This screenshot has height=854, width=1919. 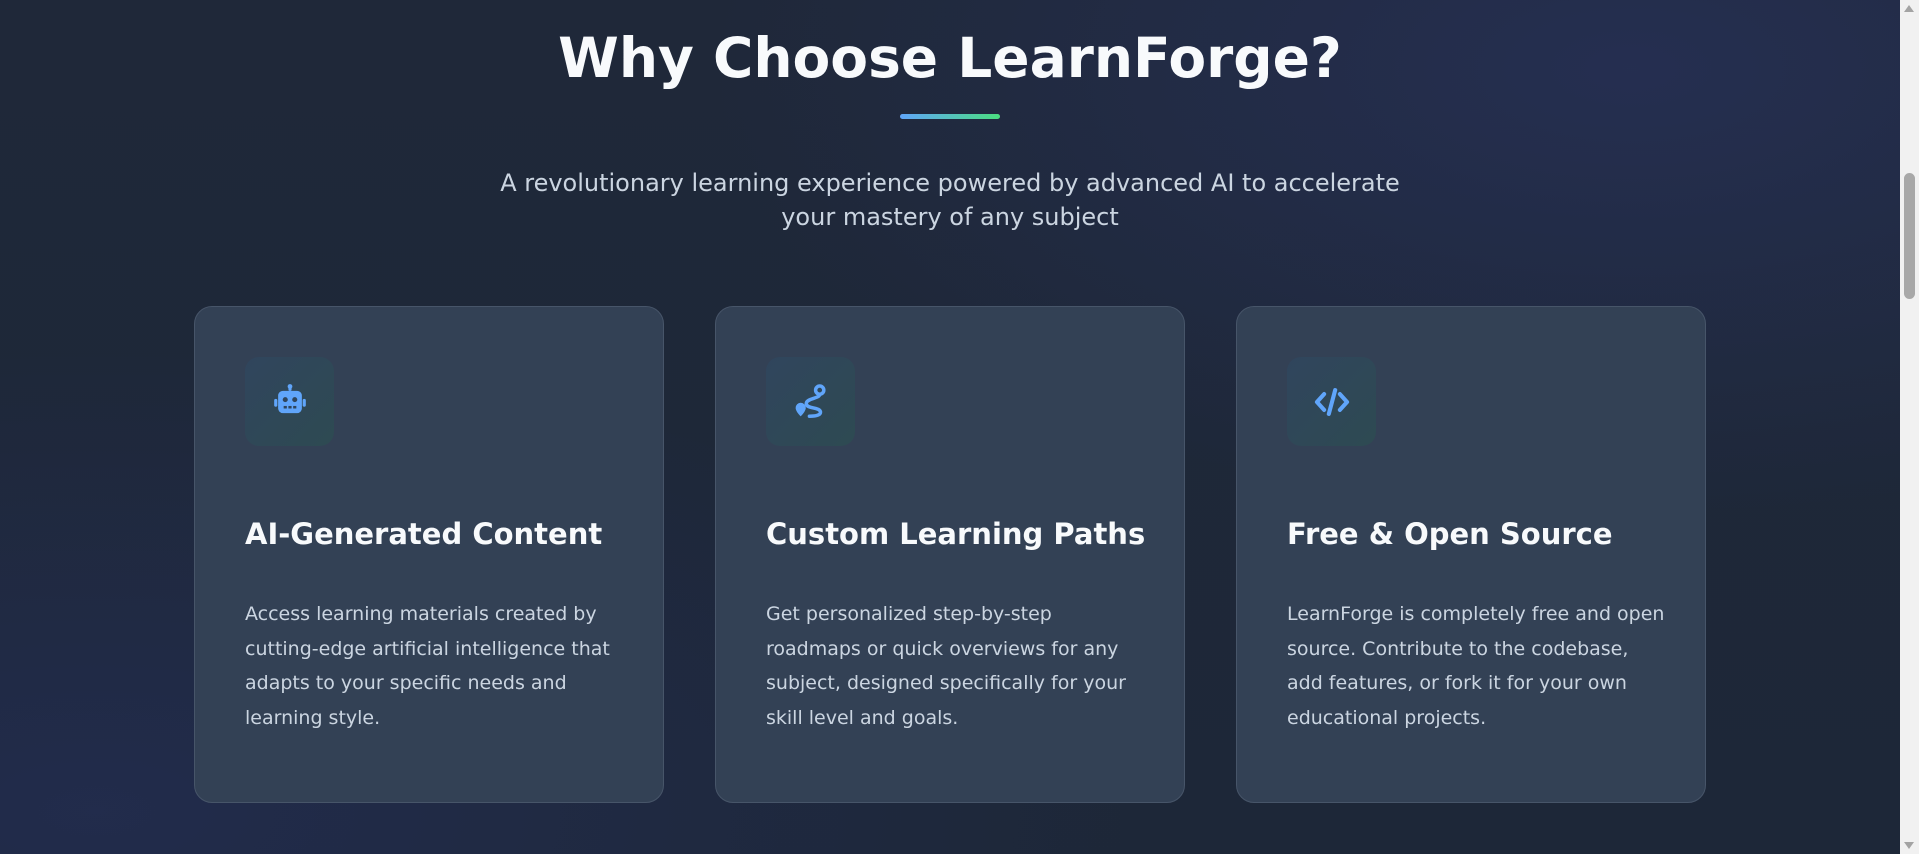 I want to click on feature-title: AI-Generated Content, so click(x=424, y=534).